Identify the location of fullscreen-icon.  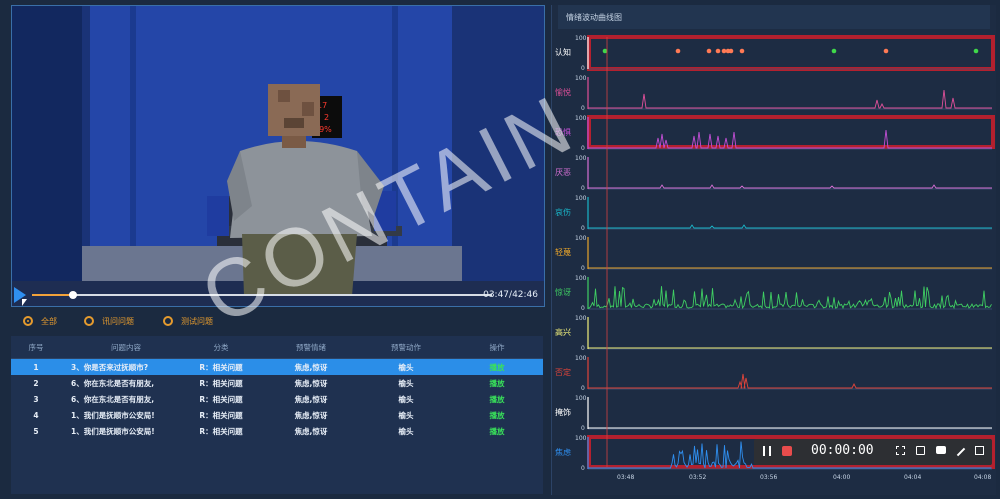
(900, 450).